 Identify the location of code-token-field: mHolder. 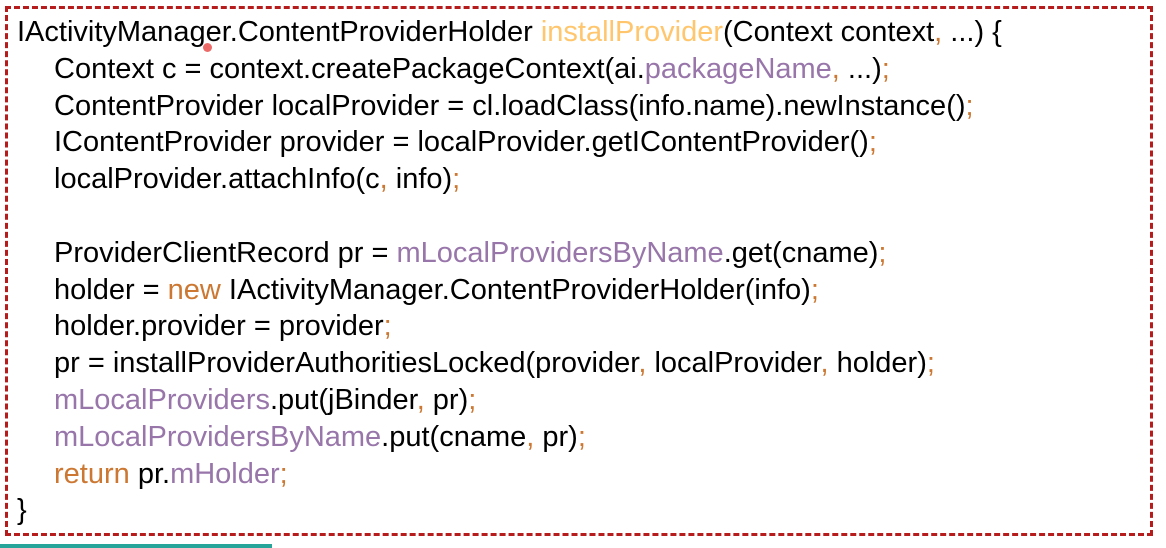
(225, 473).